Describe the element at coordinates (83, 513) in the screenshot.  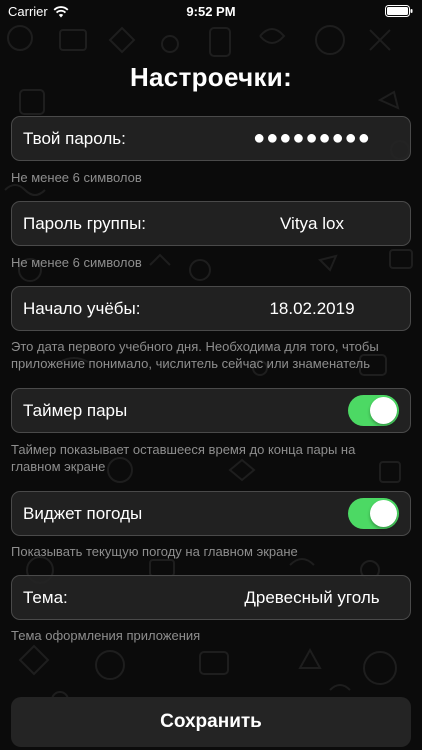
I see `weather-widget-label: Виджет погоды` at that location.